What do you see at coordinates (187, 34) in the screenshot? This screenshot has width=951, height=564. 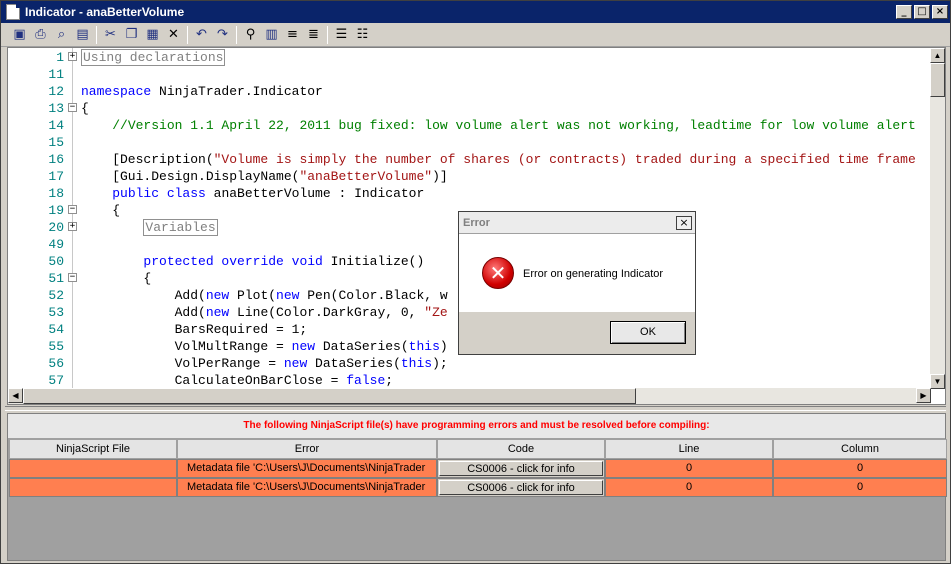 I see `toolbar-separator` at bounding box center [187, 34].